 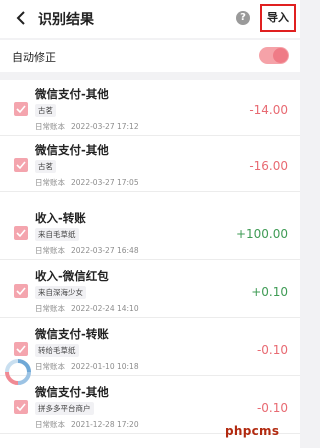 I want to click on record-meta: 日常账本 2021-12-28 17:20, so click(x=90, y=424).